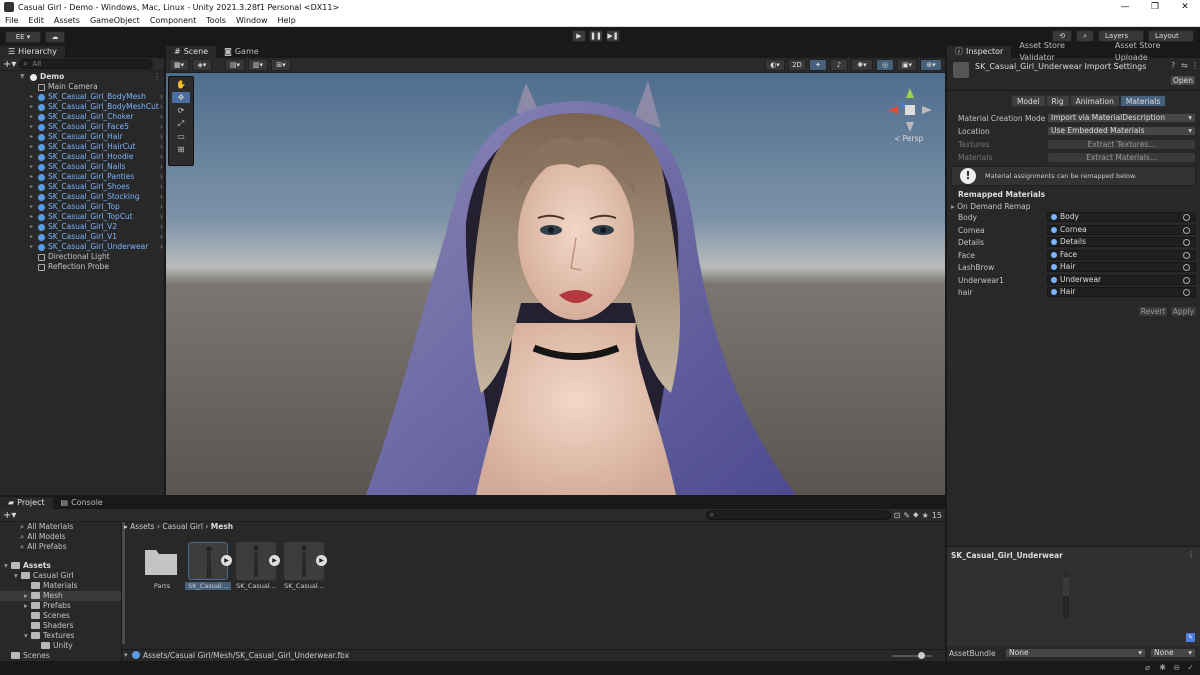 This screenshot has width=1200, height=675. I want to click on transform-tool-icon: ⊞, so click(181, 149).